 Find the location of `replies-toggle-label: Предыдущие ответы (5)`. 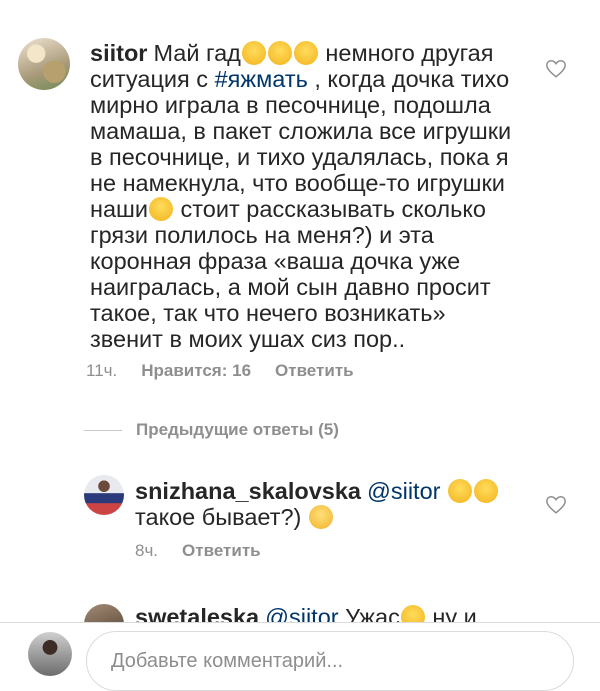

replies-toggle-label: Предыдущие ответы (5) is located at coordinates (237, 429).